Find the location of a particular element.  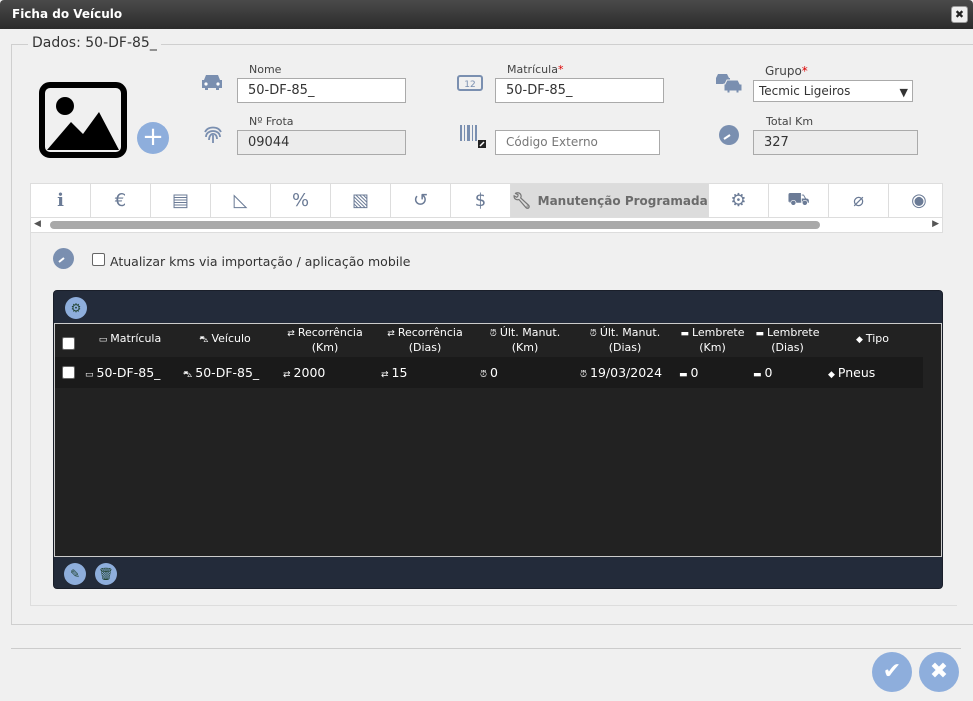

grupo-label: Grupo* is located at coordinates (786, 71).